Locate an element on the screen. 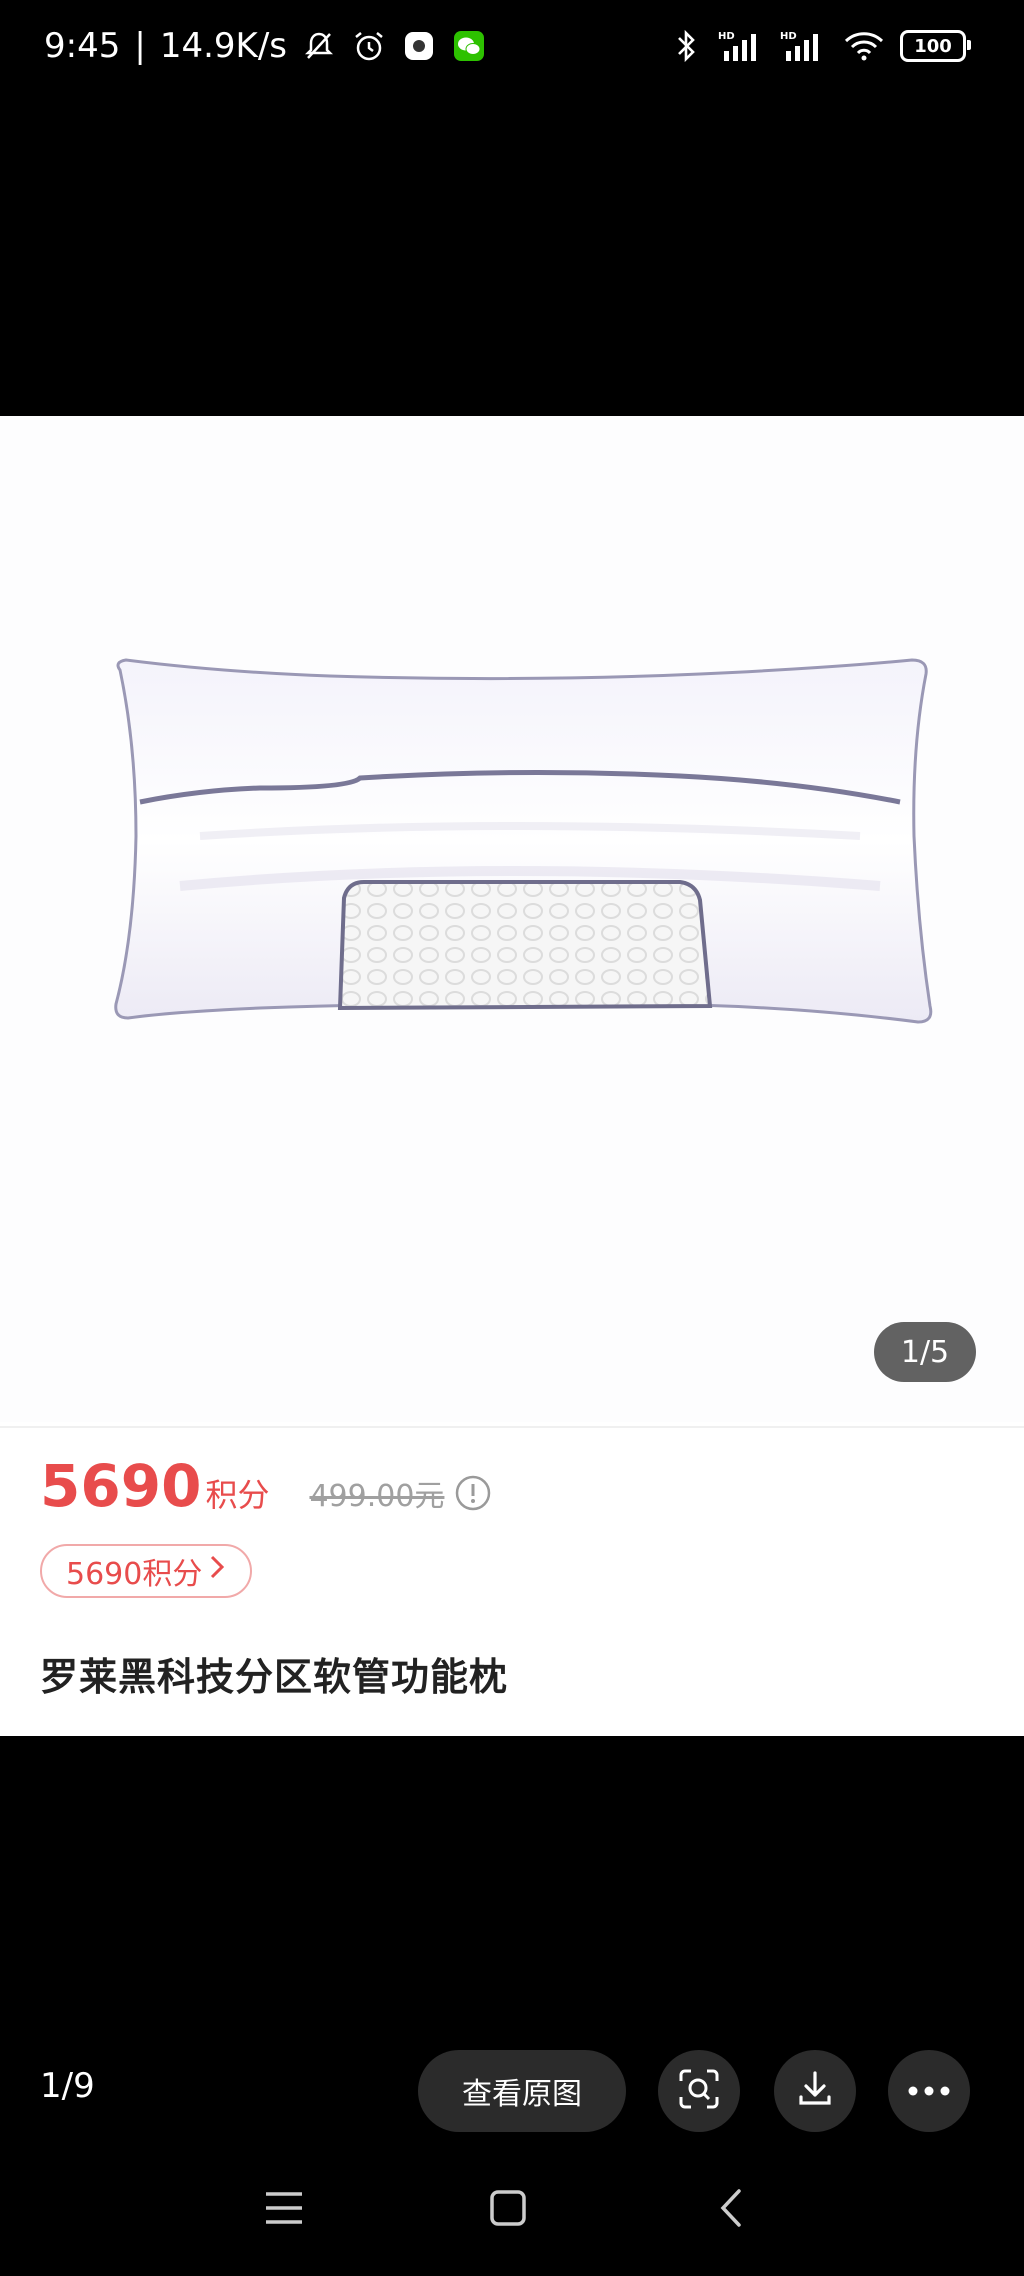  points-pill-label: 5690积分 is located at coordinates (134, 1574).